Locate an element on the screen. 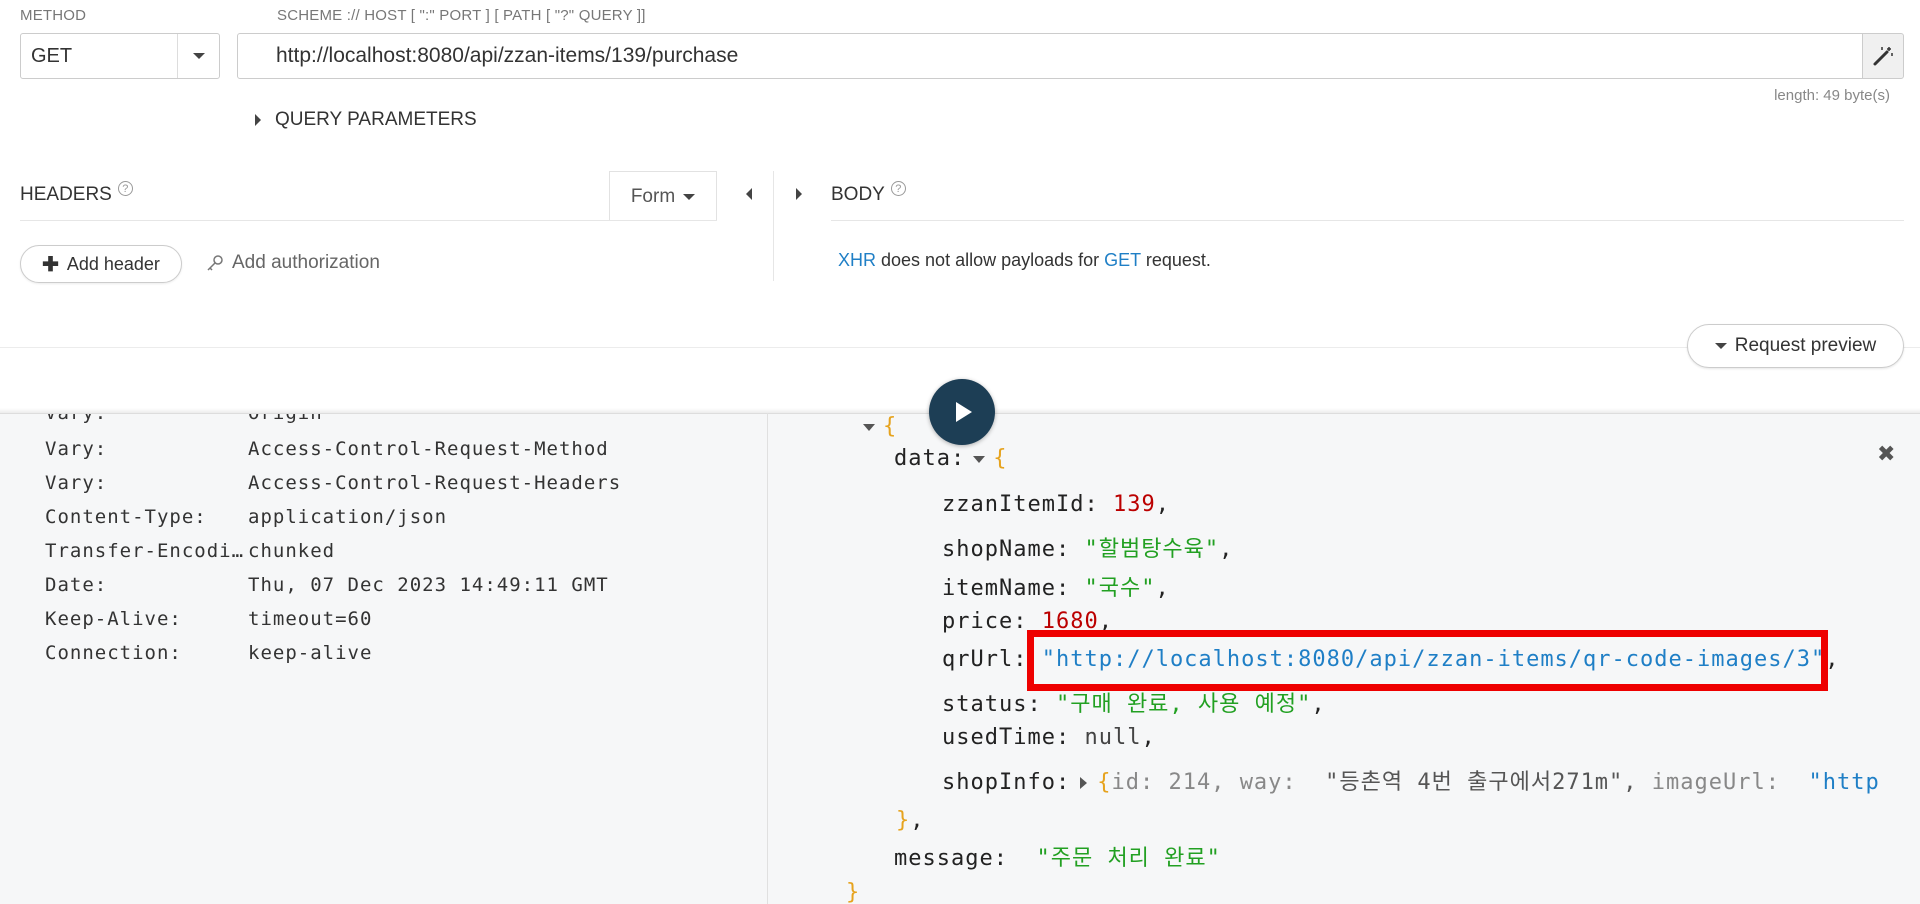 This screenshot has height=904, width=1920. header-value: Access-Control-Request-Headers is located at coordinates (435, 483).